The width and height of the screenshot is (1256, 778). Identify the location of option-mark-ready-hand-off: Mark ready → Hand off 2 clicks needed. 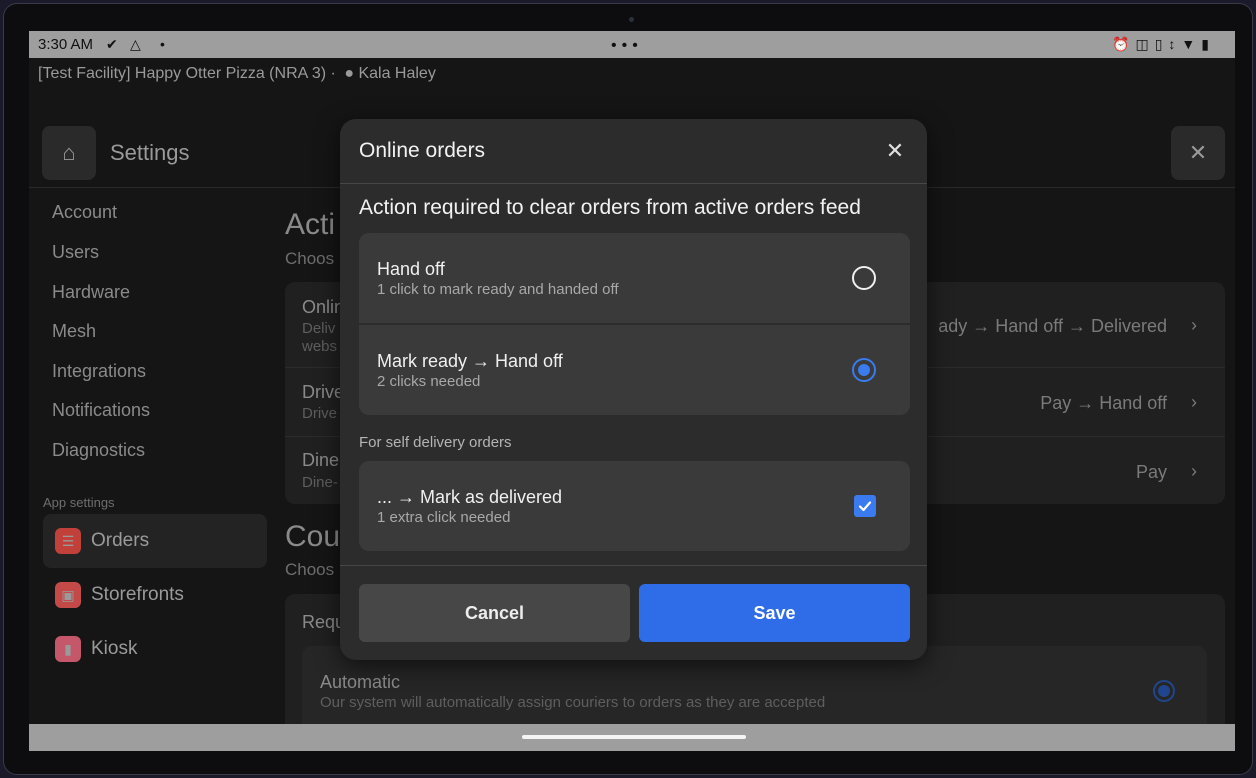
(634, 370).